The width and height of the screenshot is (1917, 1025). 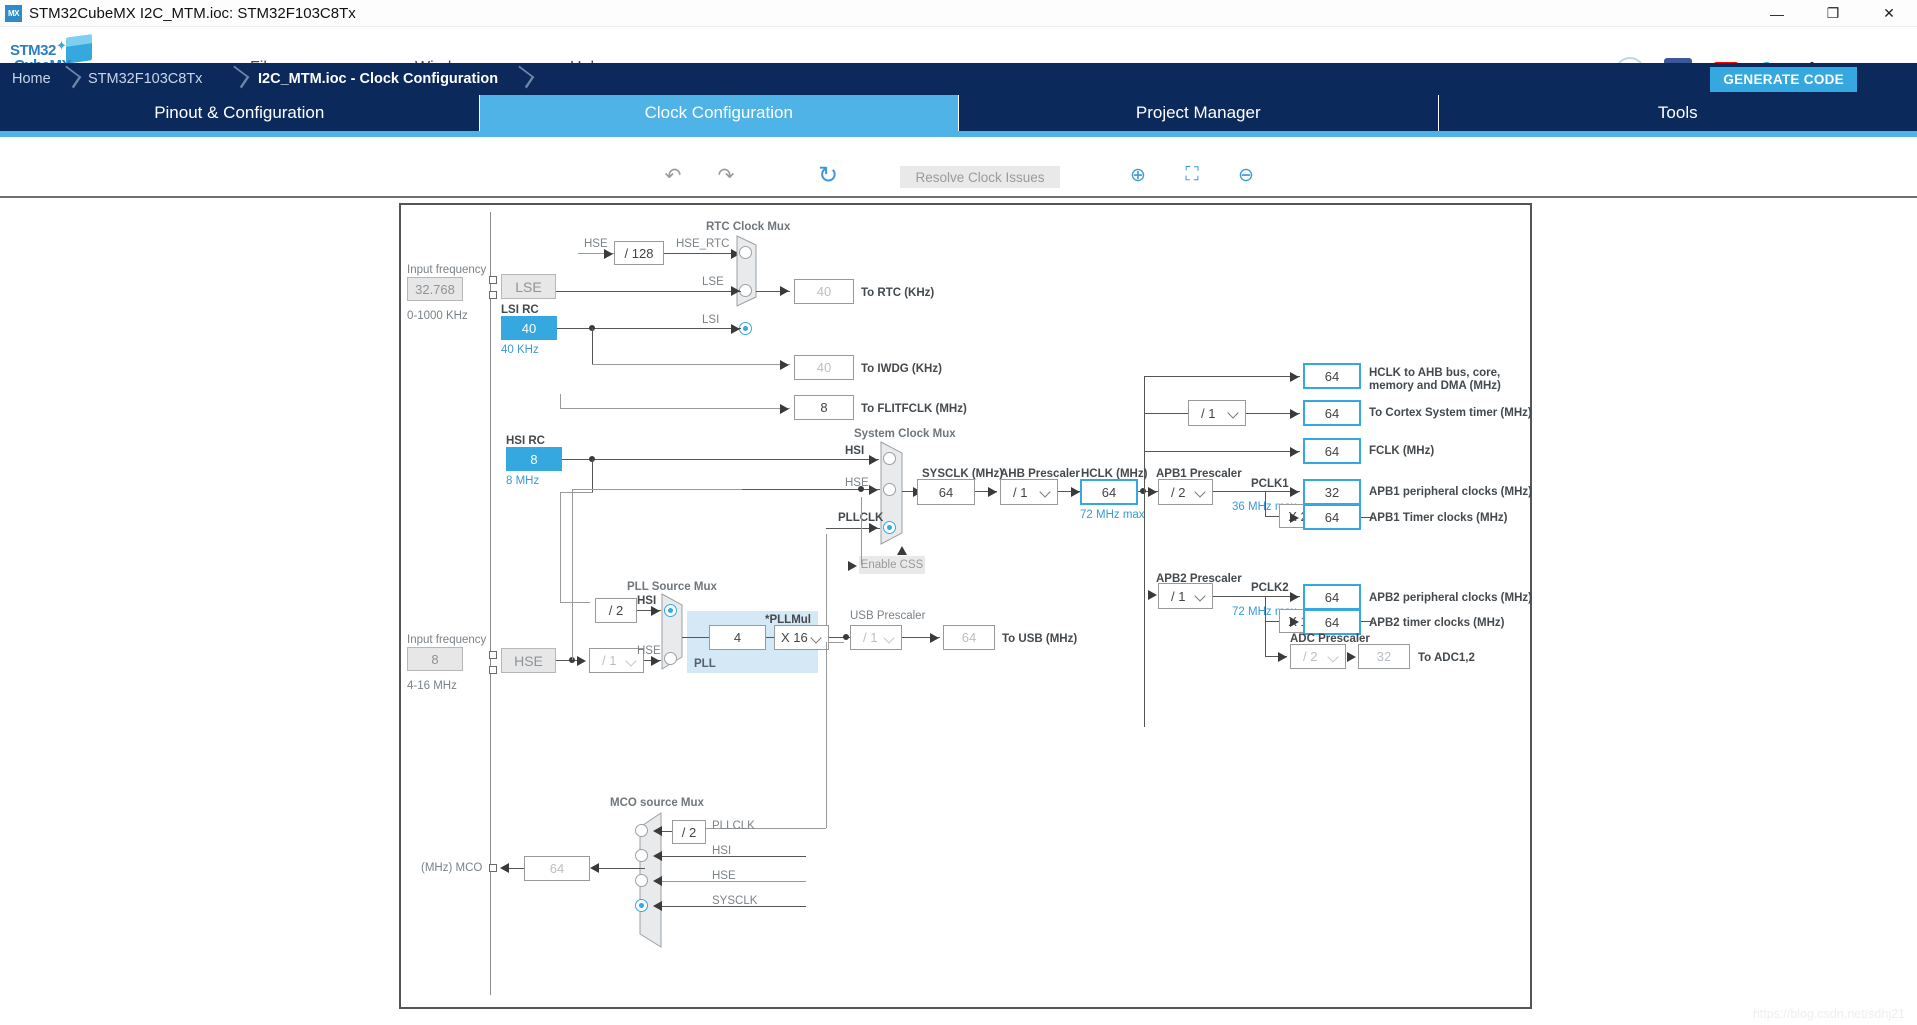 What do you see at coordinates (735, 291) in the screenshot?
I see `arrow-rtcmux-in1` at bounding box center [735, 291].